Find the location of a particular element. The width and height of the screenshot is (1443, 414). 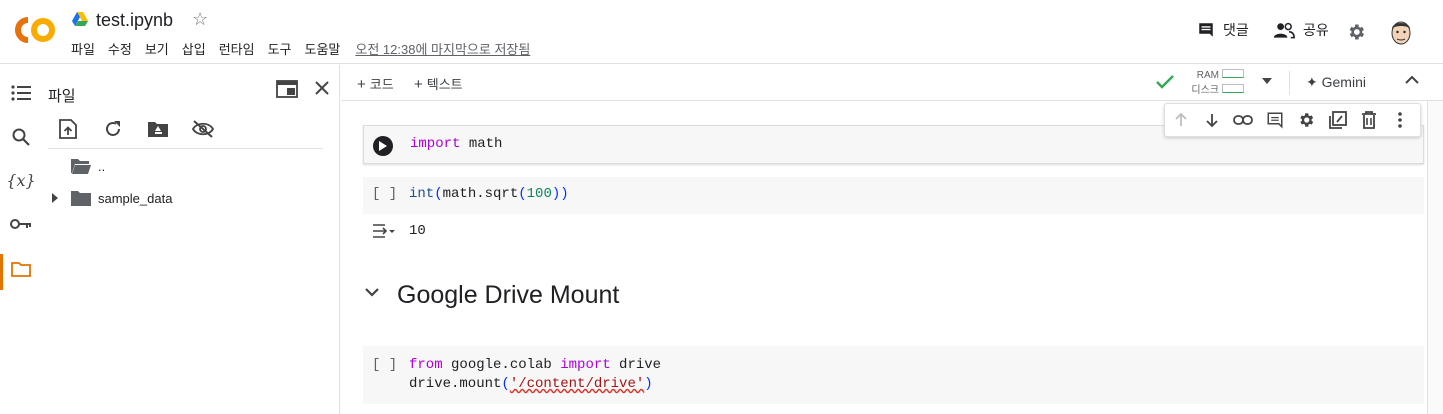

hide-files-eye-icon is located at coordinates (203, 129).